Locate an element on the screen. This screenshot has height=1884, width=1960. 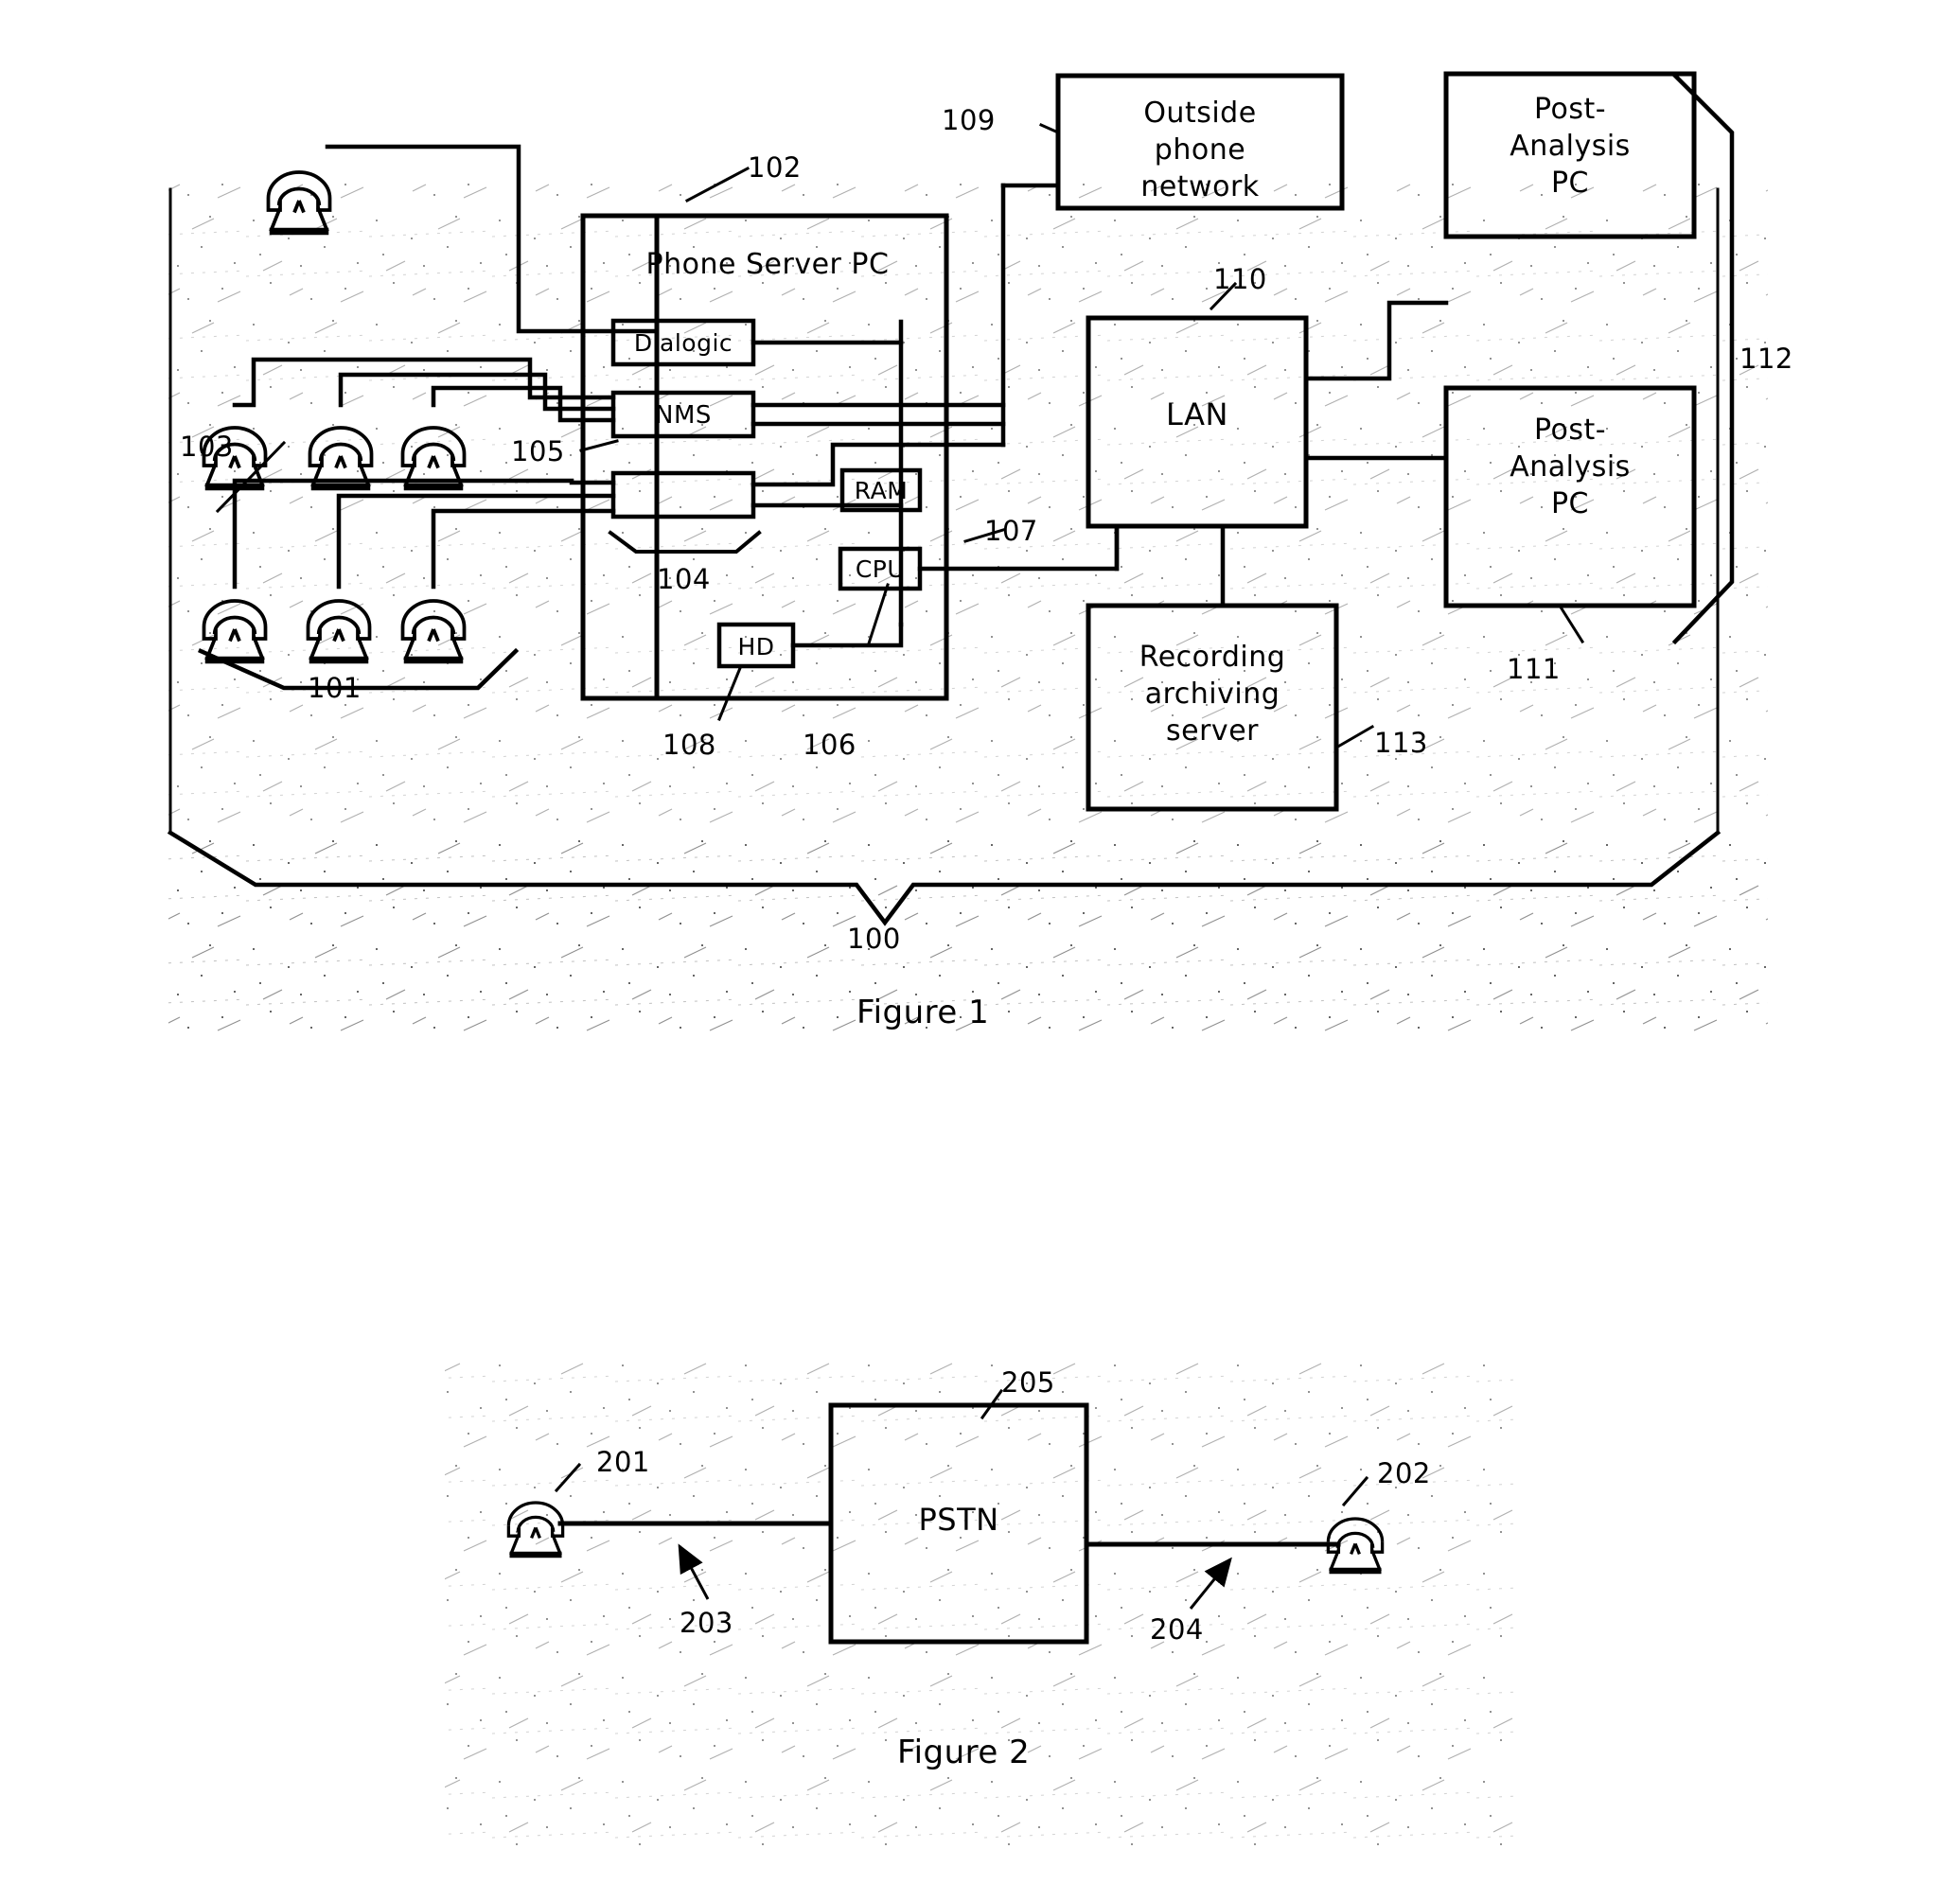
ref-205: 205 is located at coordinates (1028, 1382).